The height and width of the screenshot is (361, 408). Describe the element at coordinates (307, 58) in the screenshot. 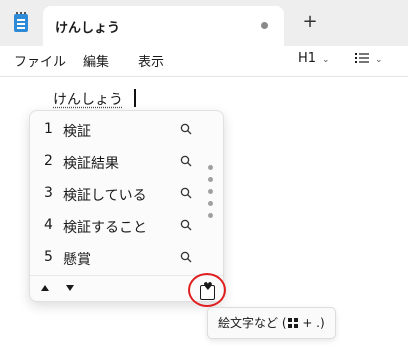

I see `heading-label: H1` at that location.